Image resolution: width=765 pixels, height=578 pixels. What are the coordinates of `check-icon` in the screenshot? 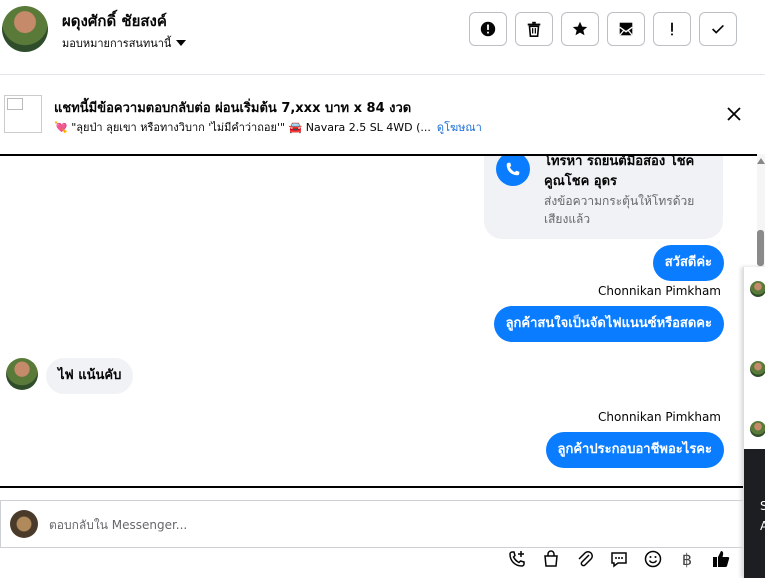 It's located at (718, 29).